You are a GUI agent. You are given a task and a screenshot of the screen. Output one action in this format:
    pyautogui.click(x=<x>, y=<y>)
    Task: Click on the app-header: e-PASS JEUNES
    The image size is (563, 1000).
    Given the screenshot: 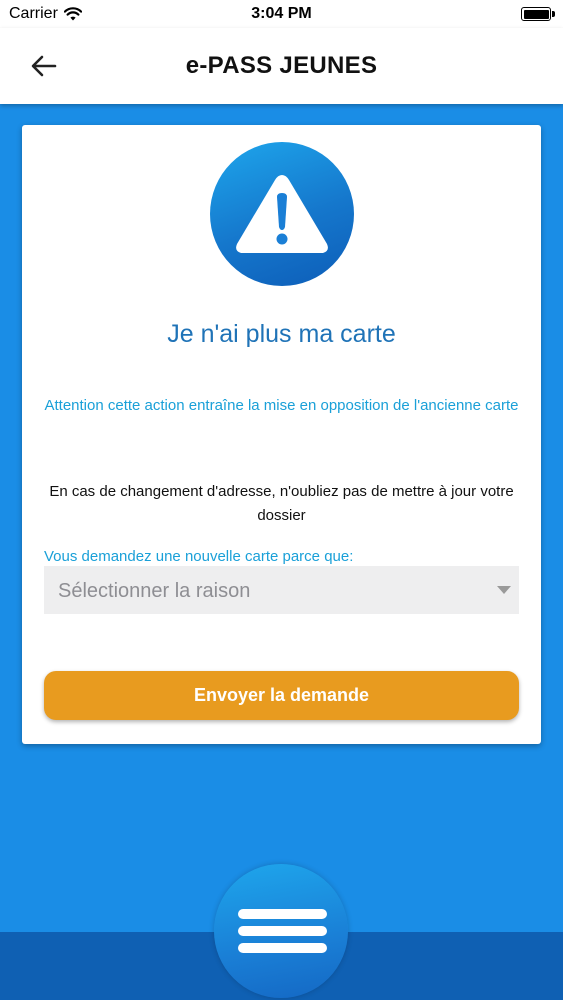 What is the action you would take?
    pyautogui.click(x=281, y=66)
    